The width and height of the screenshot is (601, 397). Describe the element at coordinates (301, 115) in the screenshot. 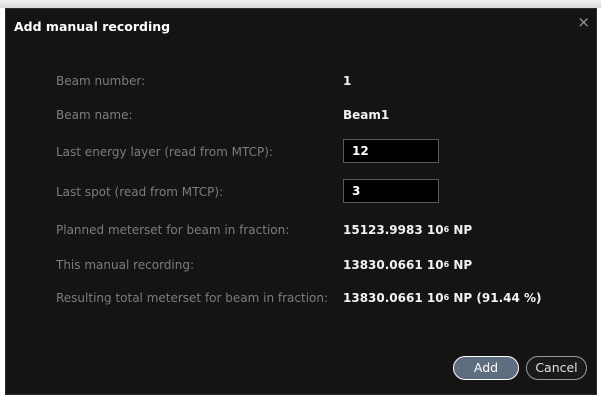

I see `beam-name-row: Beam name: Beam1` at that location.